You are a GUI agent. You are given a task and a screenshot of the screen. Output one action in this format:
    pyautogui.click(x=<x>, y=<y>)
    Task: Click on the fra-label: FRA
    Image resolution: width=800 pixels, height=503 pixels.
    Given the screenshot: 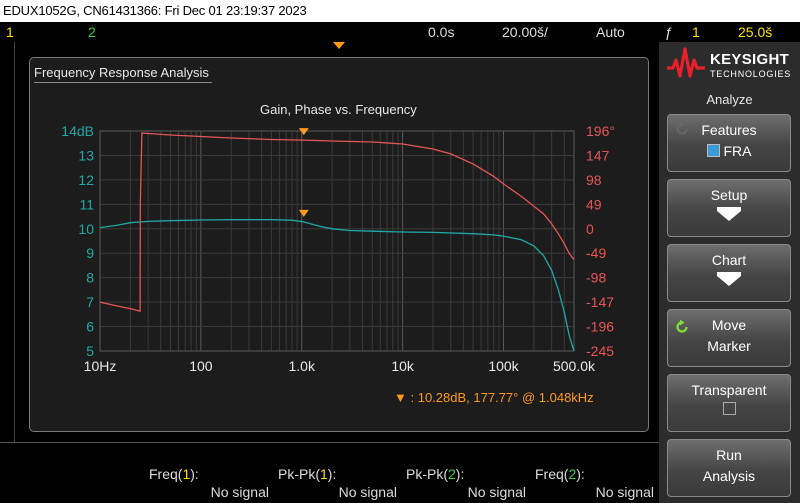 What is the action you would take?
    pyautogui.click(x=737, y=151)
    